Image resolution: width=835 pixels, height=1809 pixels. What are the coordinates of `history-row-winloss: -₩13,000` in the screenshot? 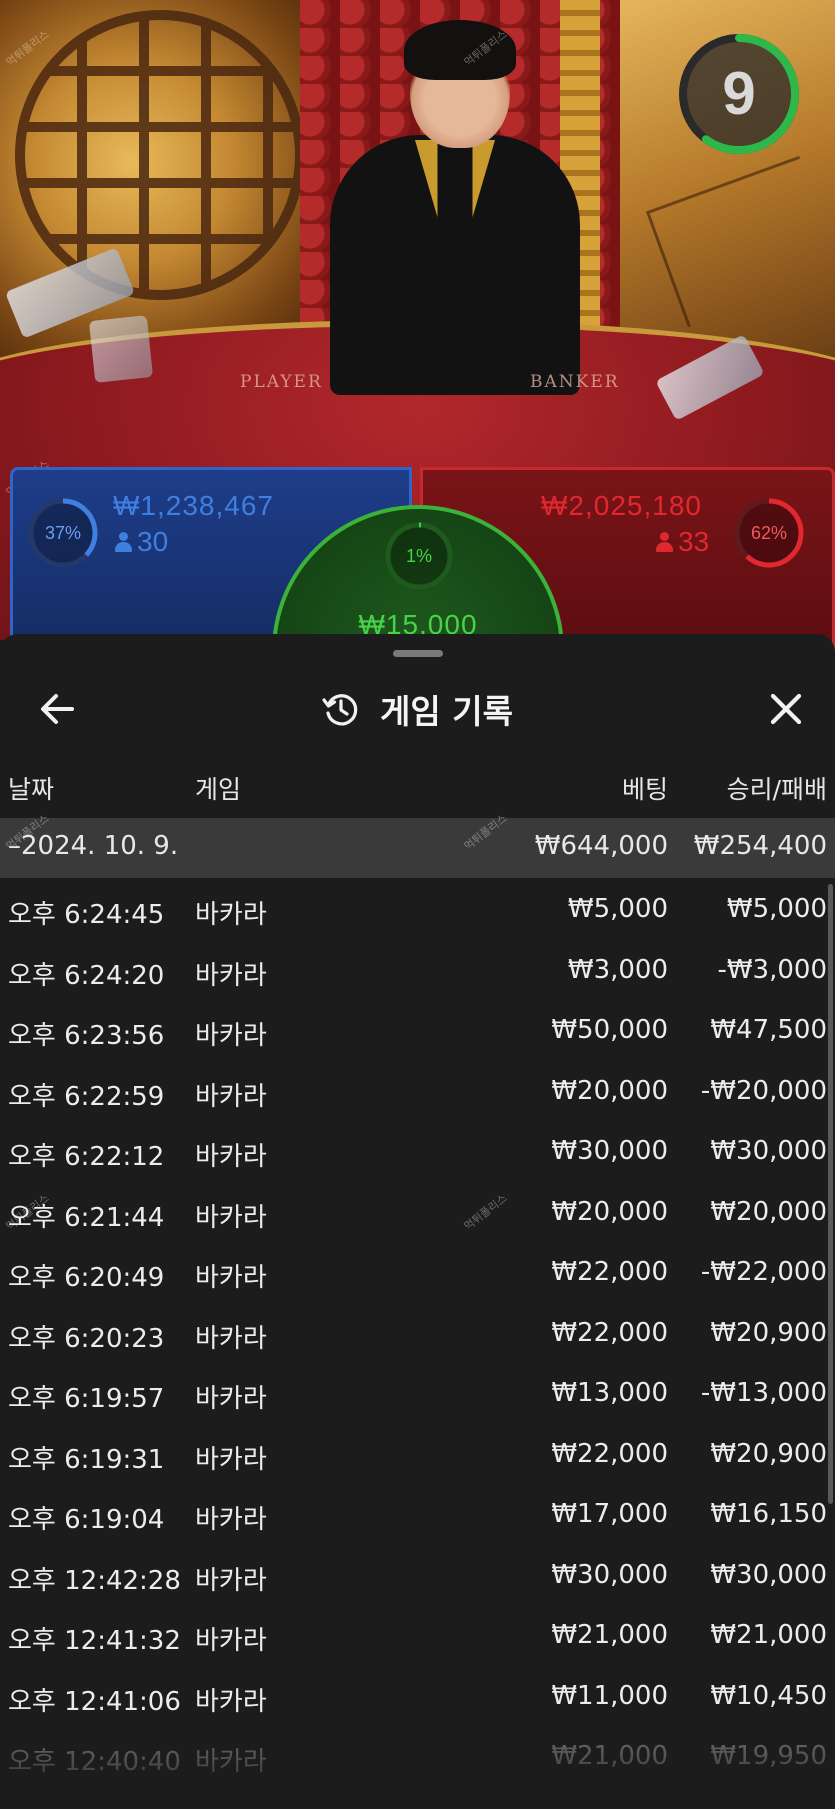 It's located at (763, 1393).